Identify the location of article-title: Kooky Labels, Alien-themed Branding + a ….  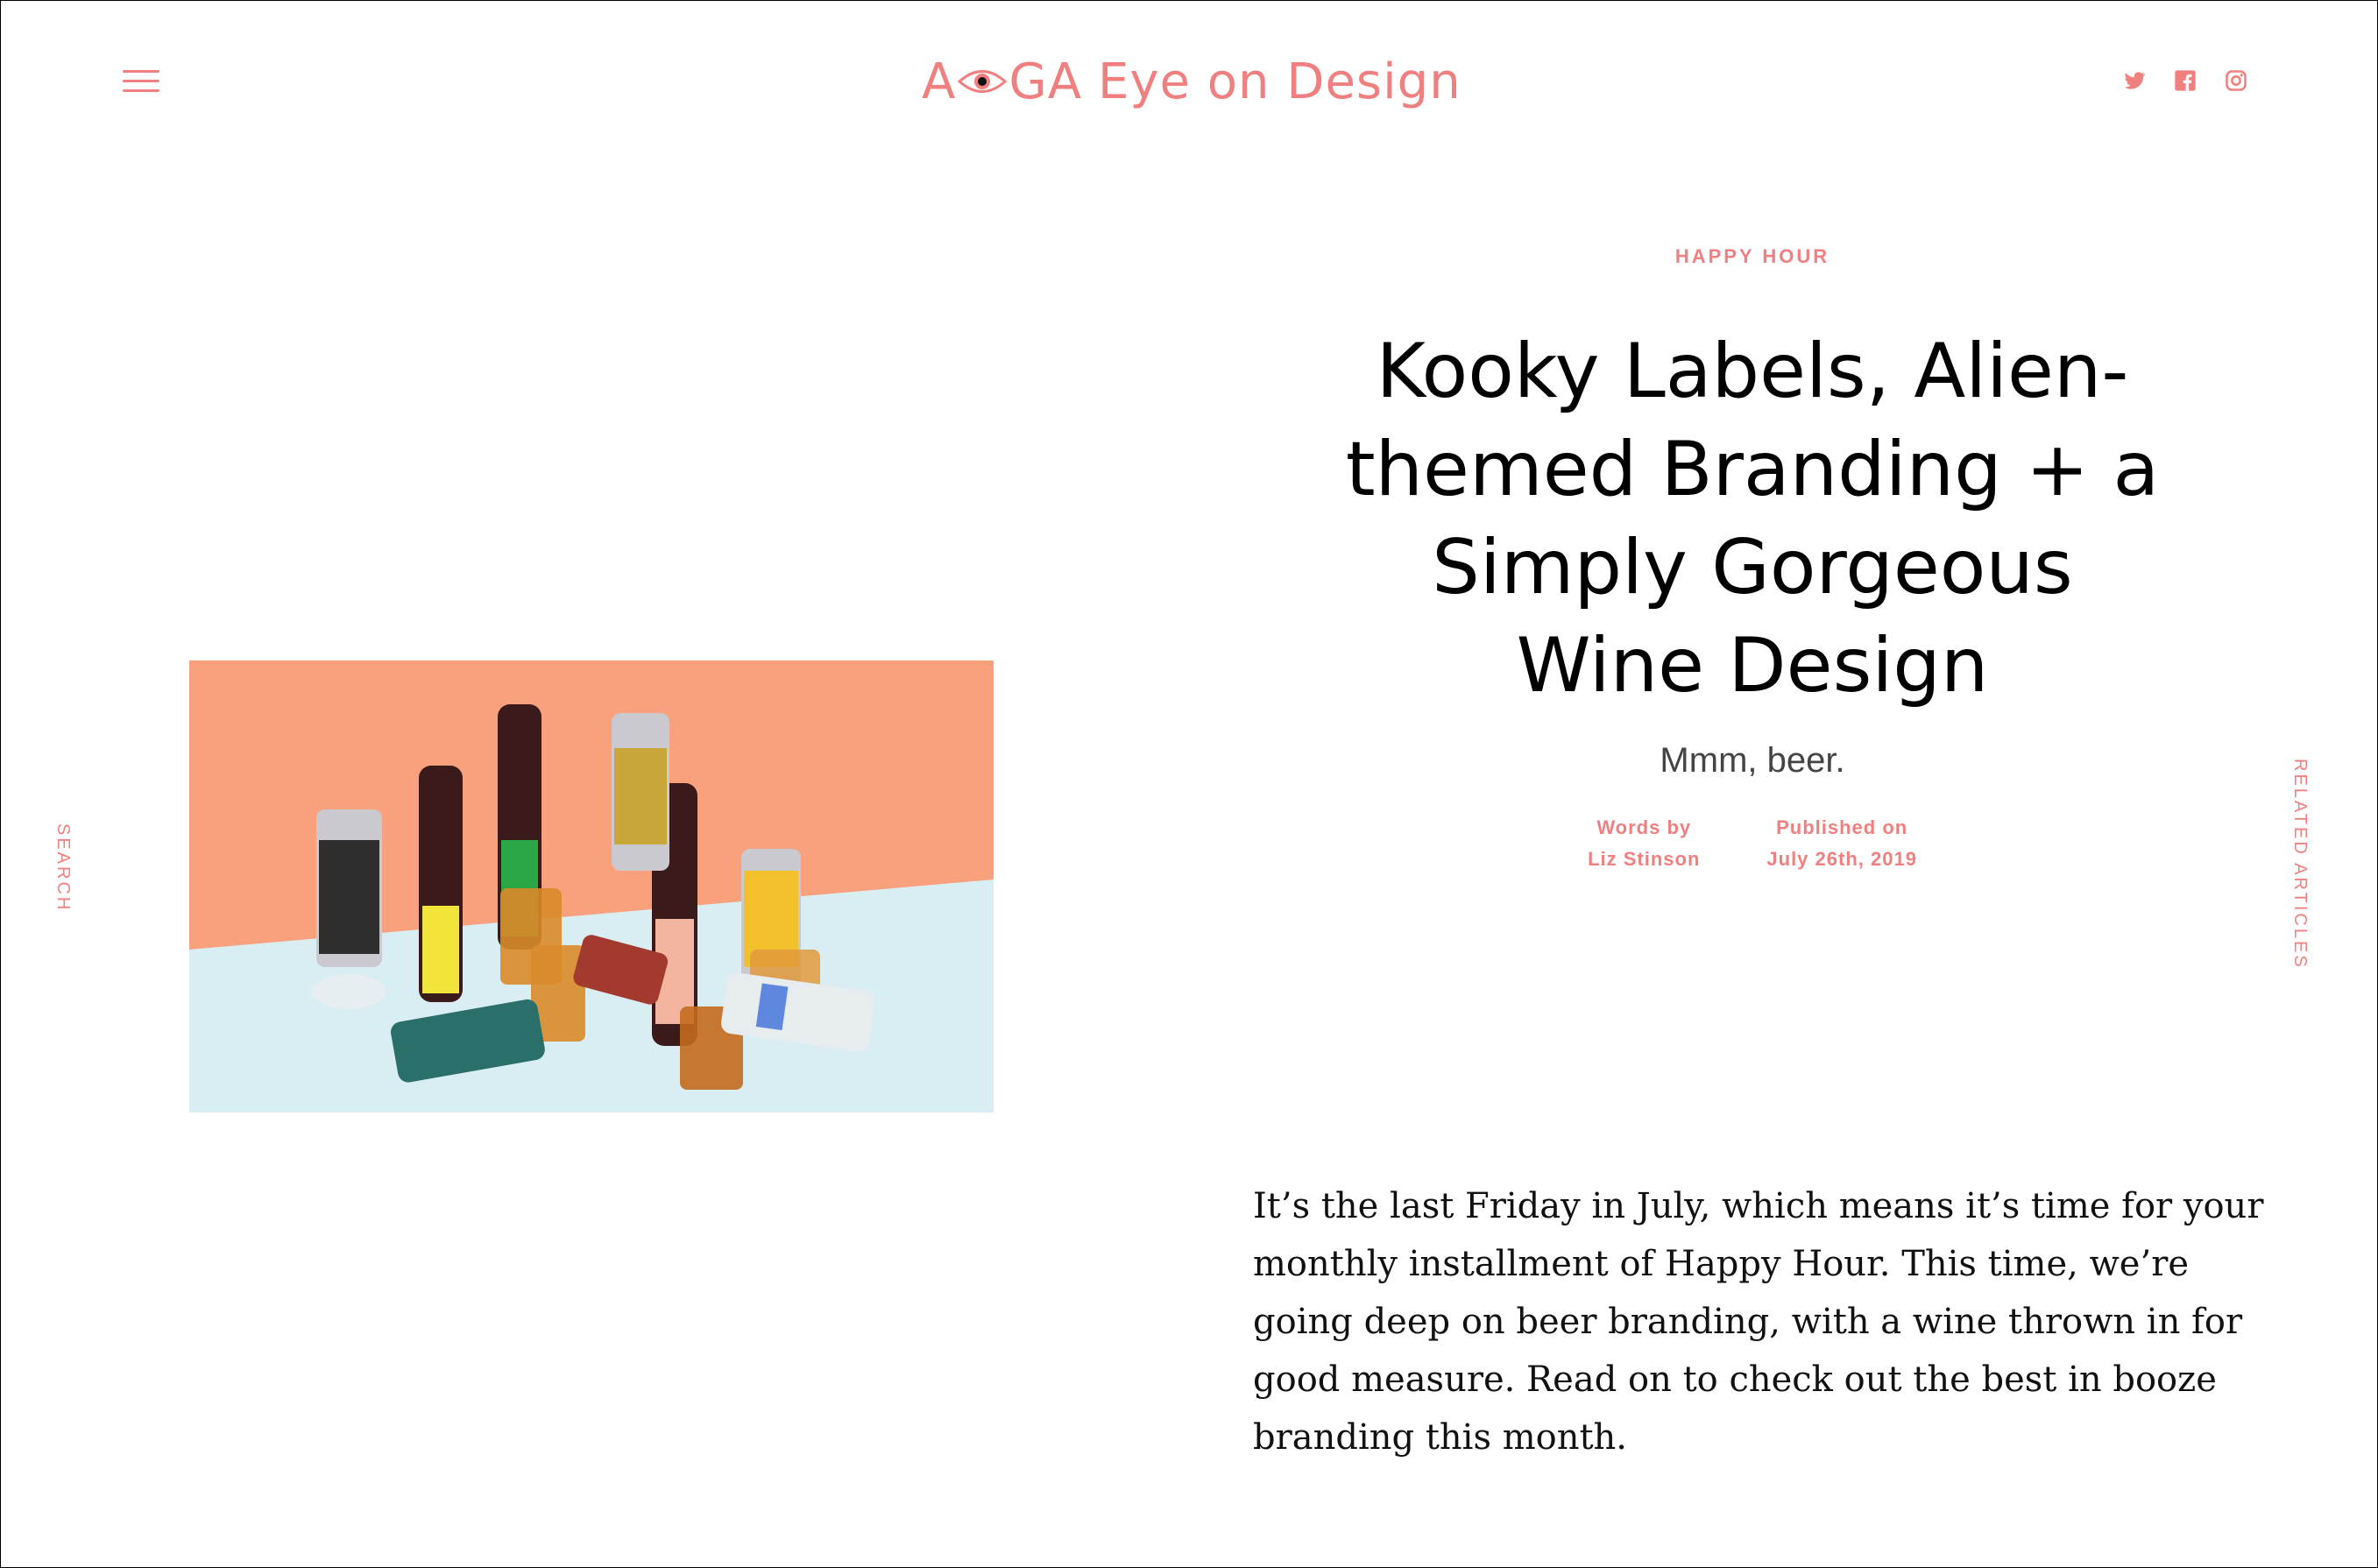
(1752, 519).